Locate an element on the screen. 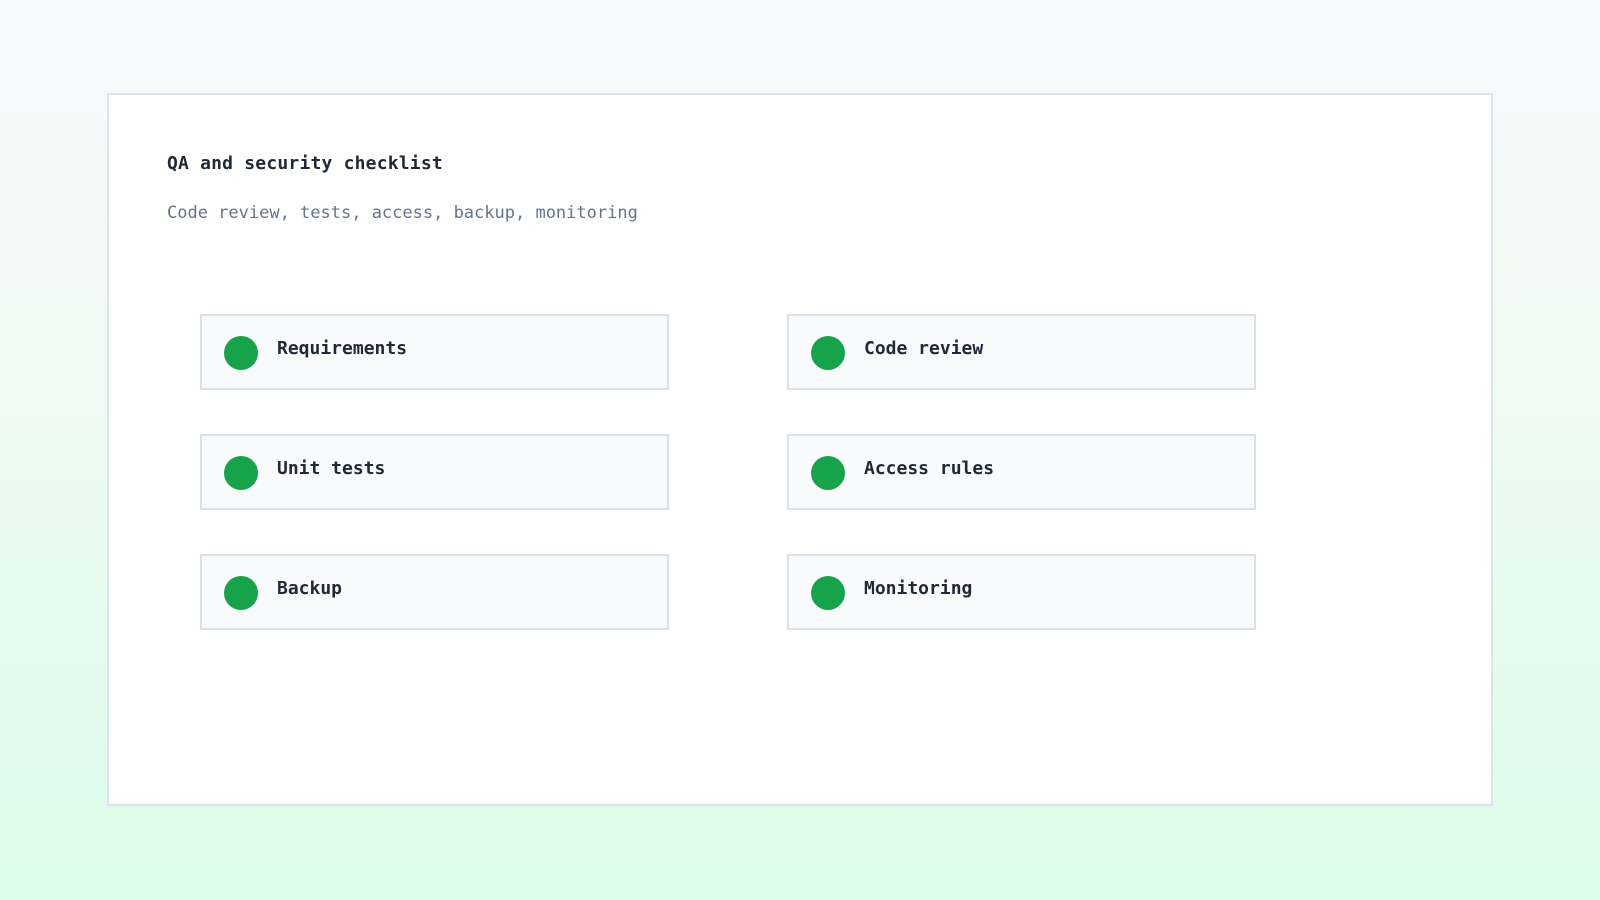 The height and width of the screenshot is (900, 1600). checklist-item-access-rules: Access rules is located at coordinates (1021, 472).